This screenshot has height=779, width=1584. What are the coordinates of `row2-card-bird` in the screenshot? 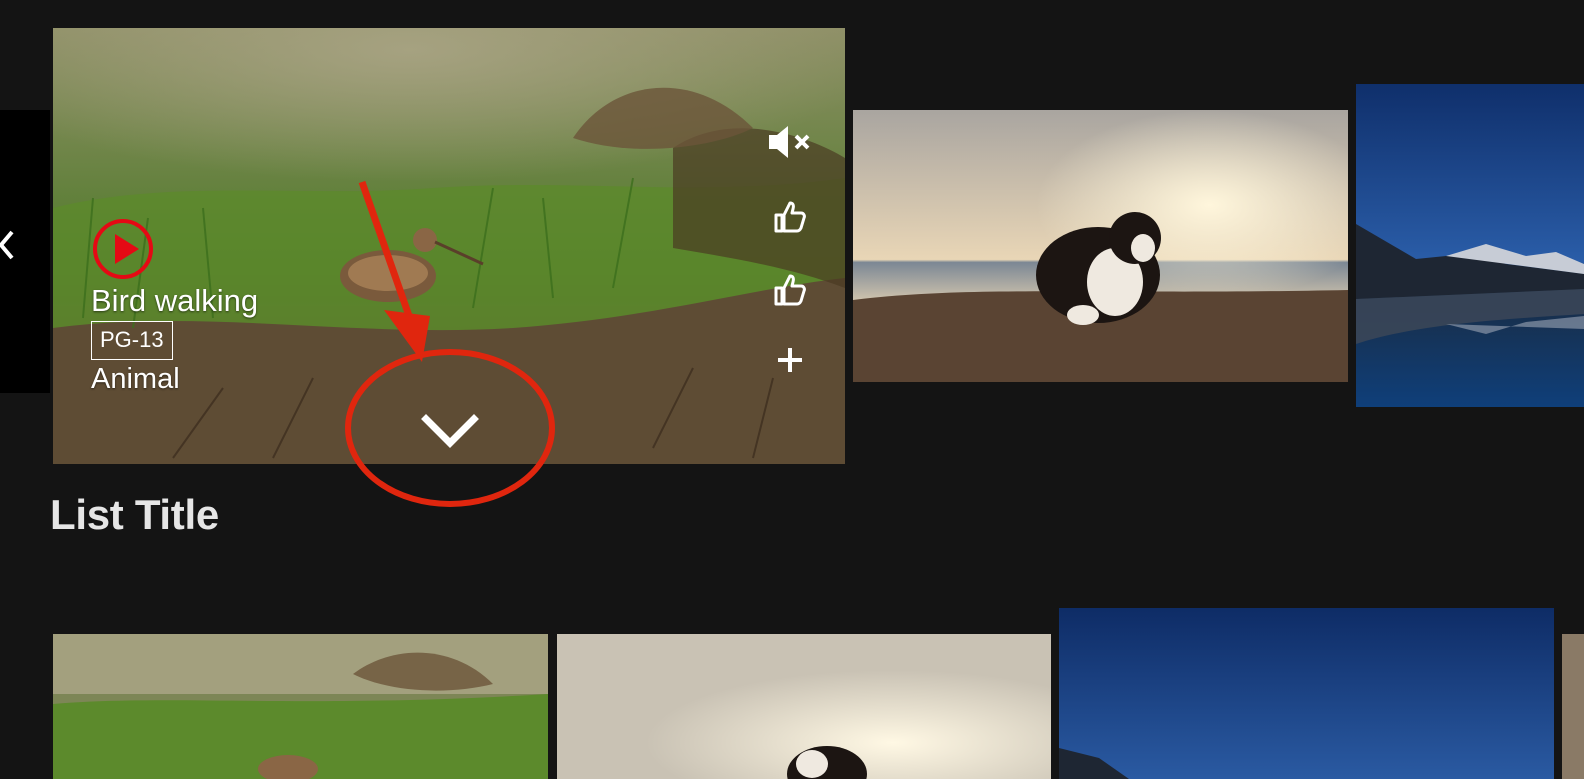 It's located at (300, 706).